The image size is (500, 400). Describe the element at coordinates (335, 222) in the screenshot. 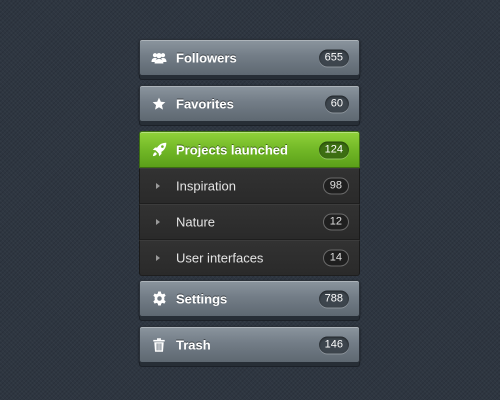

I see `count-badge: 12` at that location.